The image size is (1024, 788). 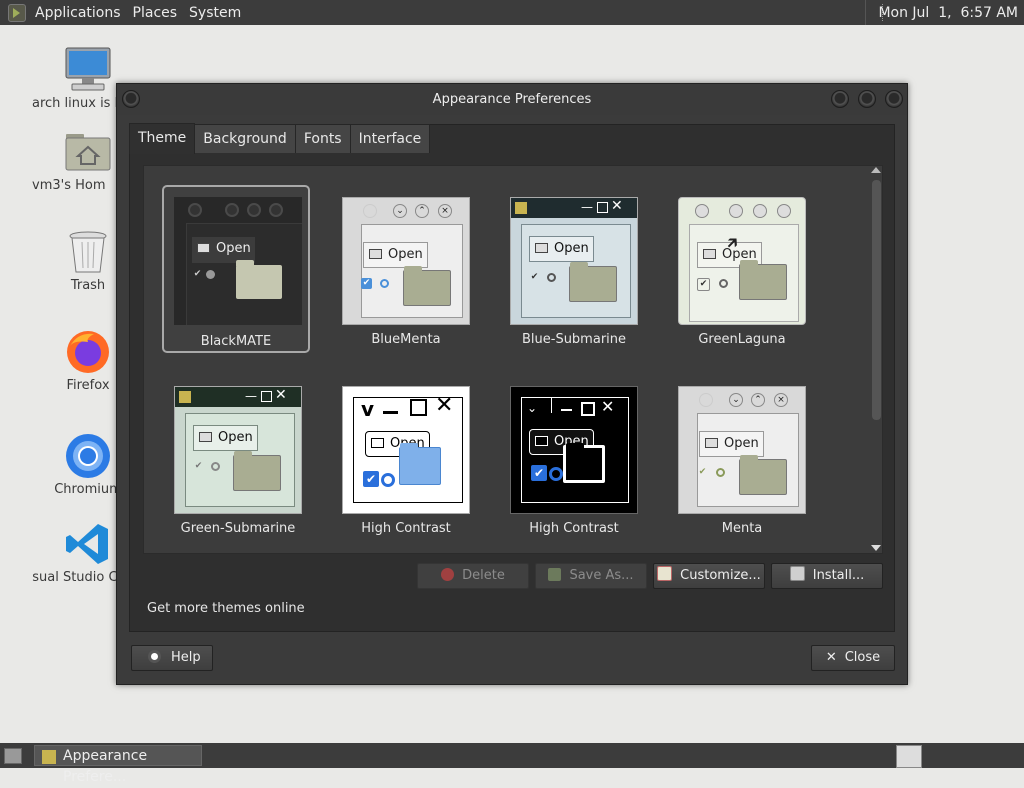 I want to click on tab-fonts: Fonts, so click(x=322, y=138).